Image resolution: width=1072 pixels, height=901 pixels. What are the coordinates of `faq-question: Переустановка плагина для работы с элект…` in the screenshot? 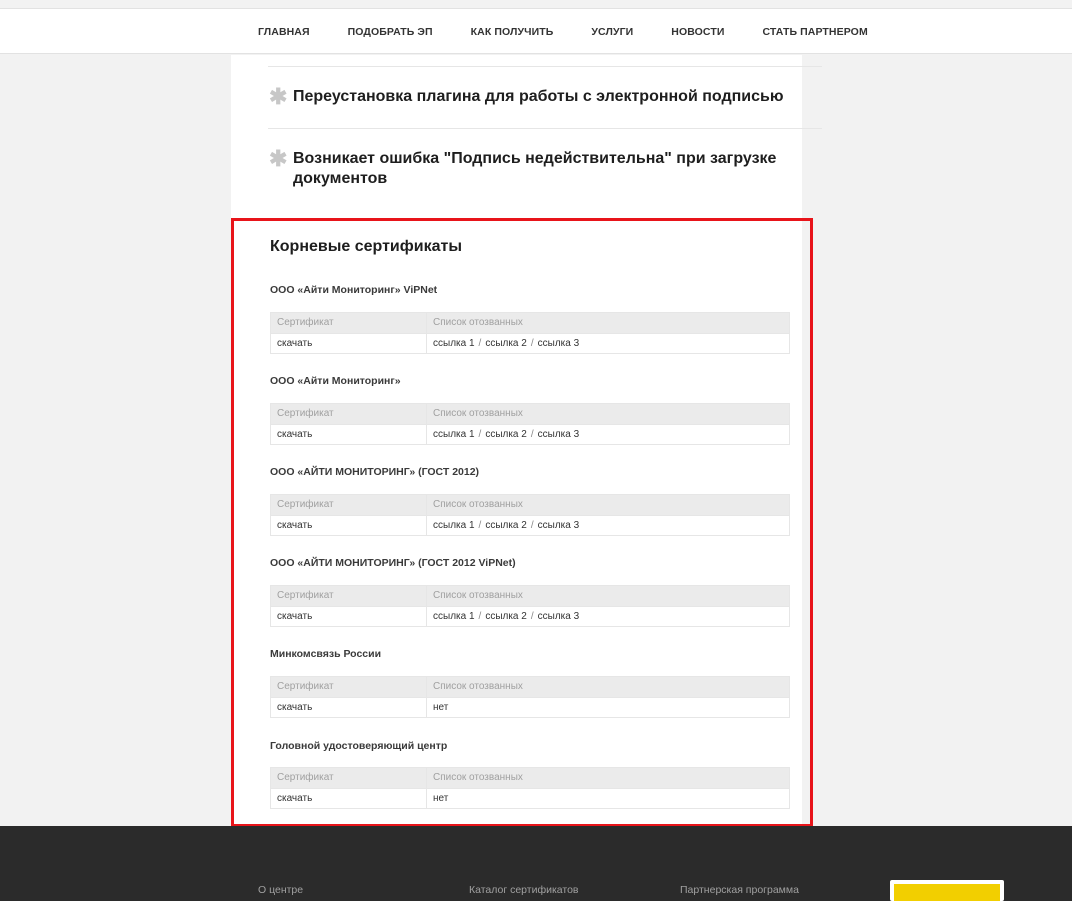 It's located at (543, 97).